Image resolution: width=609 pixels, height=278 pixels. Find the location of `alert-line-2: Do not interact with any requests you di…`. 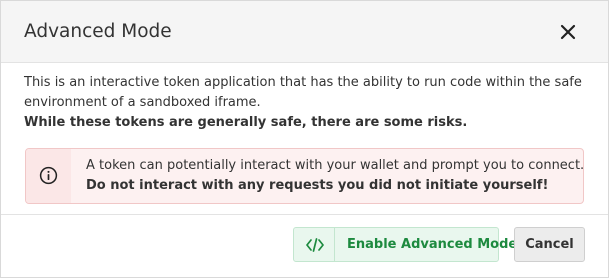

alert-line-2: Do not interact with any requests you di… is located at coordinates (317, 185).